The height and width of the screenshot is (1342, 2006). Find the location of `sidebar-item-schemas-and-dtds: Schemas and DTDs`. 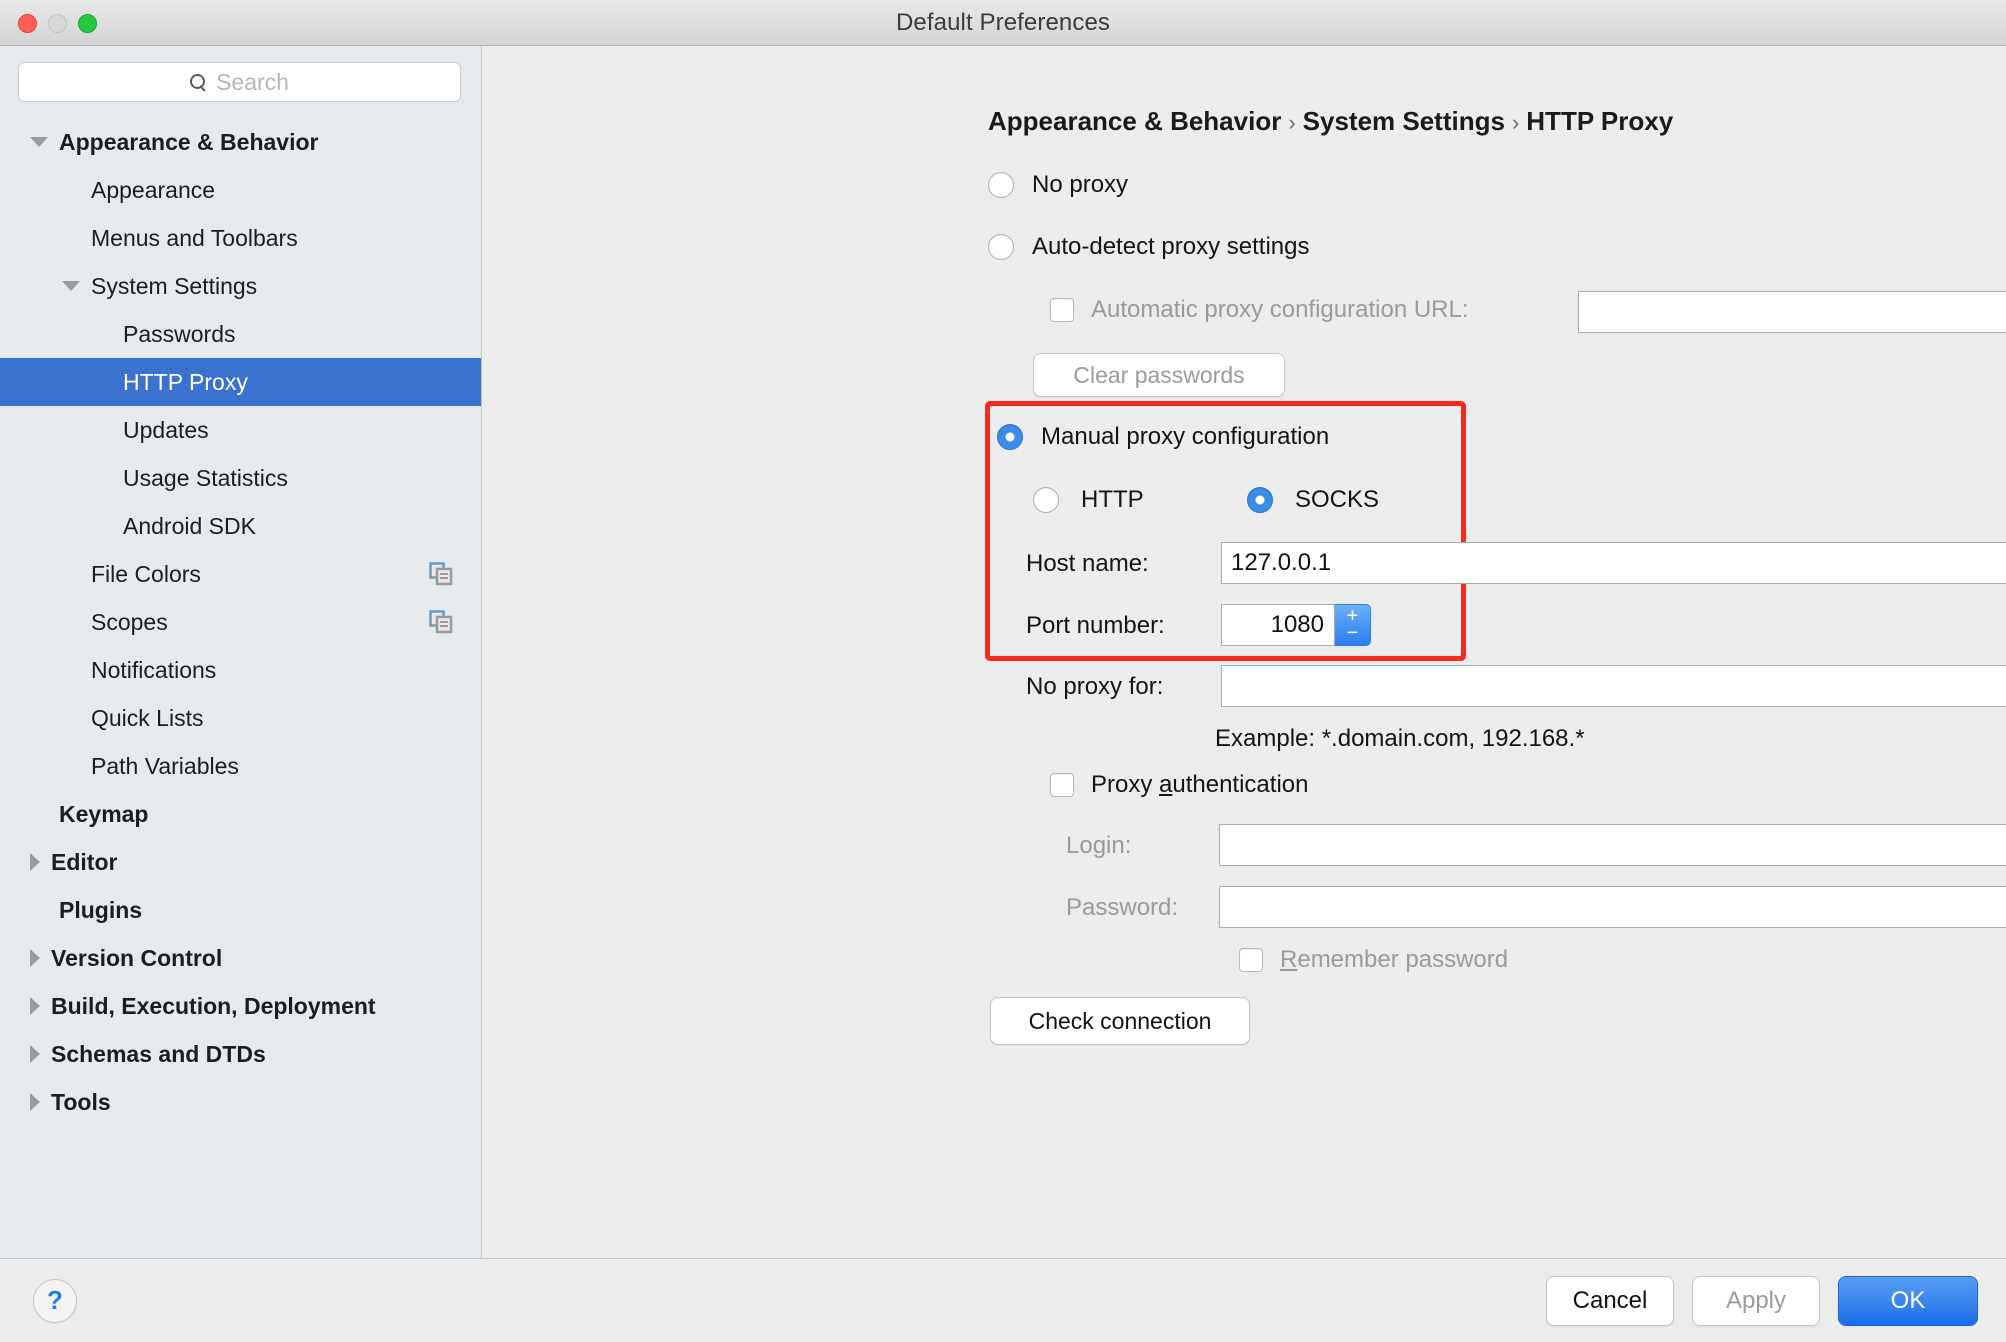

sidebar-item-schemas-and-dtds: Schemas and DTDs is located at coordinates (240, 1054).